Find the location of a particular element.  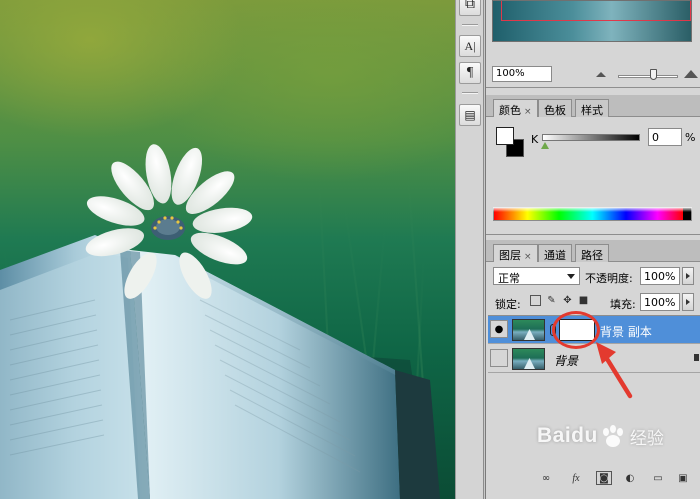

tab-channels: 通道 is located at coordinates (555, 253).